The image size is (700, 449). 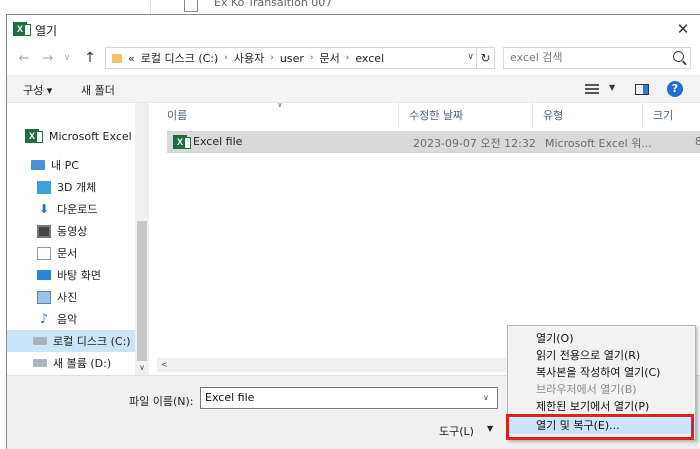 I want to click on column-header-modified: 수정한 날짜, so click(x=466, y=115).